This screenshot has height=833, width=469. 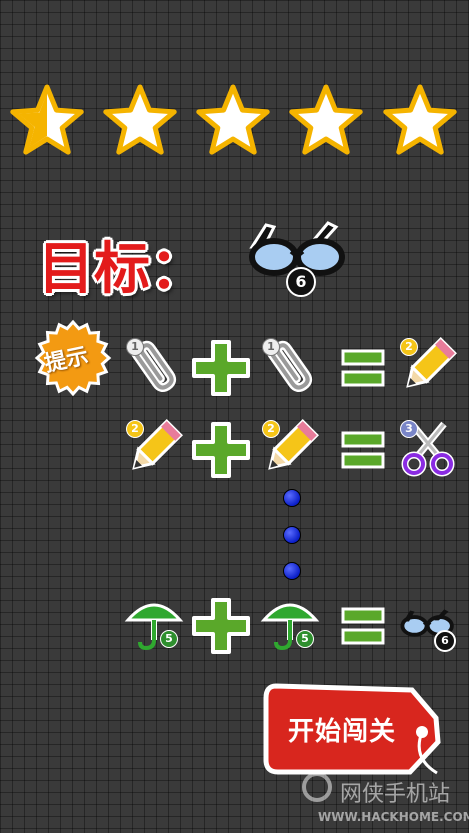 What do you see at coordinates (342, 732) in the screenshot?
I see `start-button-label: 开始闯关` at bounding box center [342, 732].